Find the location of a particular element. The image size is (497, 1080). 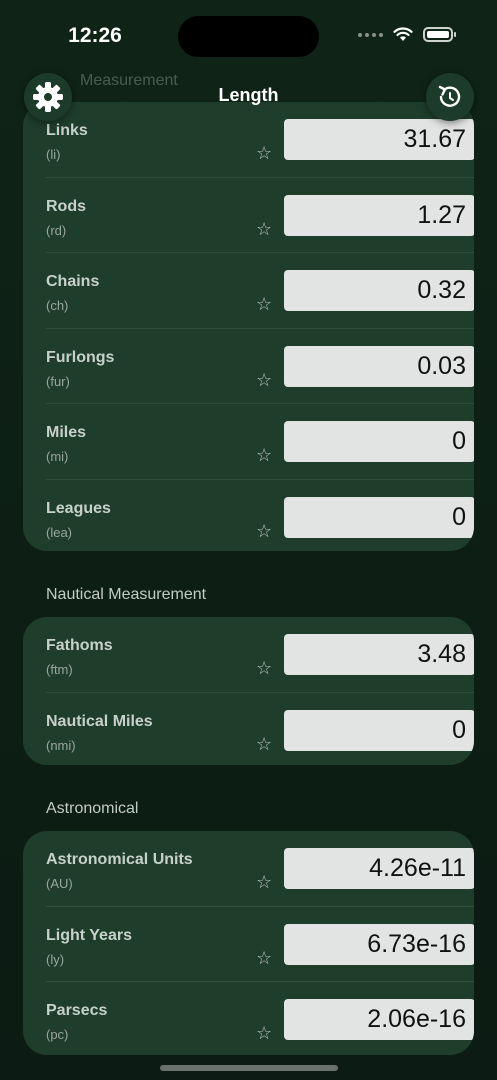

value-field: 0.03 is located at coordinates (379, 366).